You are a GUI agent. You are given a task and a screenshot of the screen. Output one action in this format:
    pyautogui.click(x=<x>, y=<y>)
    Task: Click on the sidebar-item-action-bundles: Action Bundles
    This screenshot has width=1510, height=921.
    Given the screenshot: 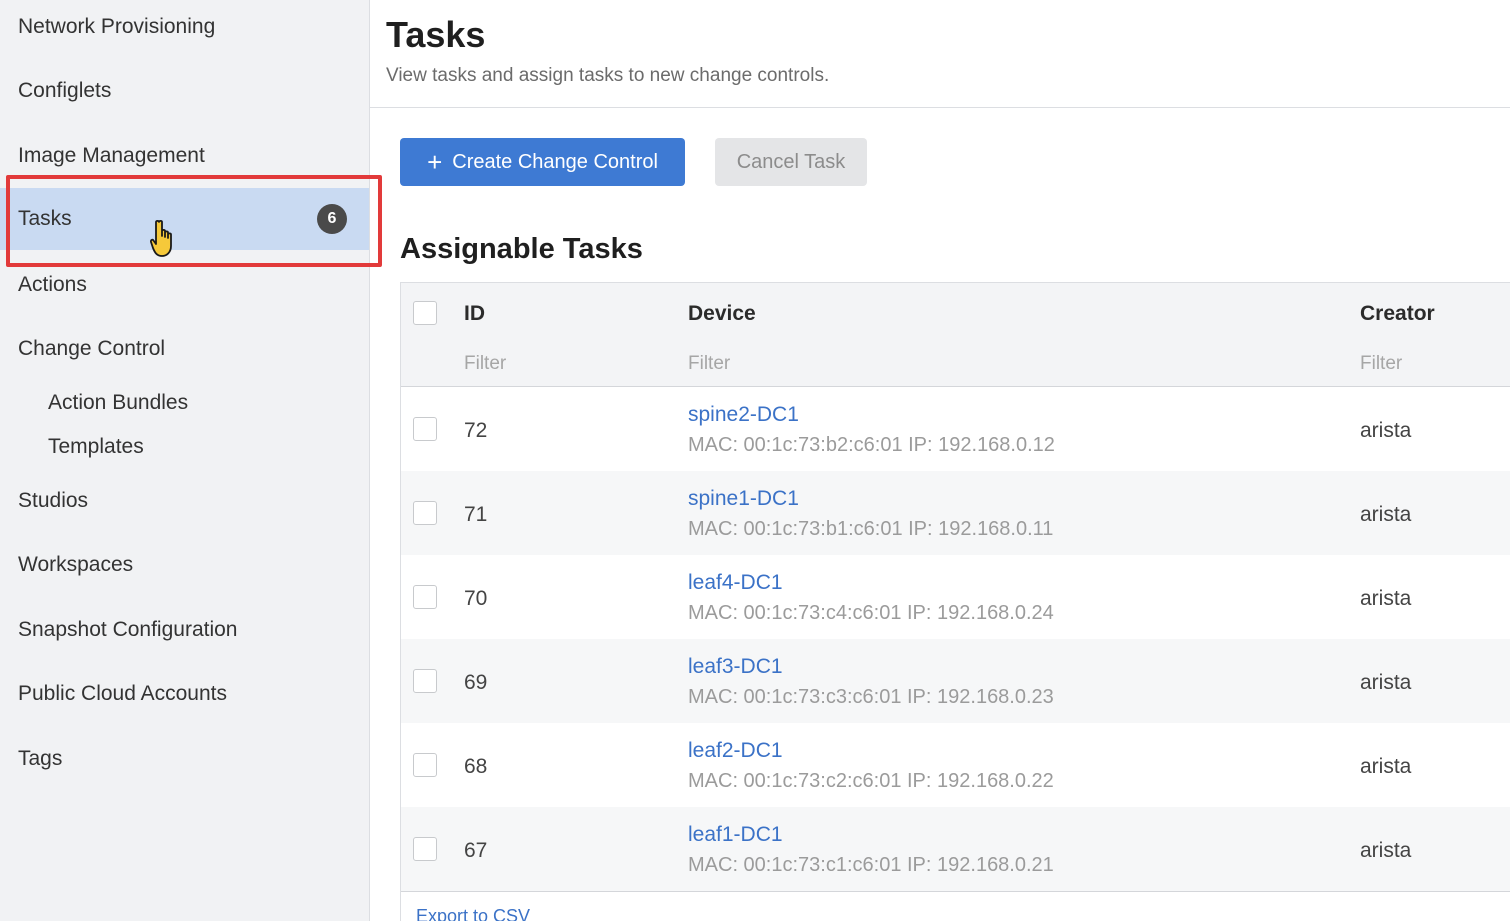 What is the action you would take?
    pyautogui.click(x=184, y=403)
    